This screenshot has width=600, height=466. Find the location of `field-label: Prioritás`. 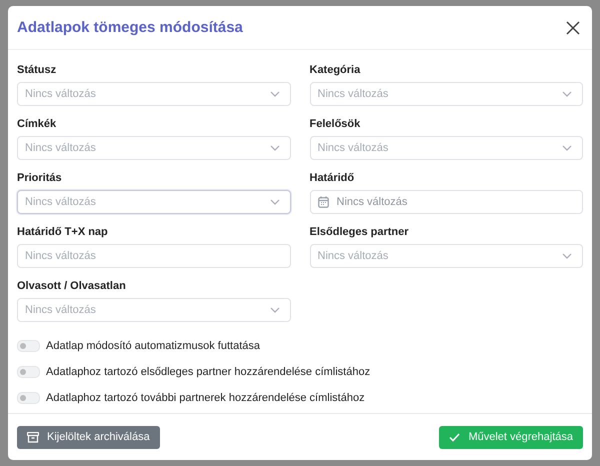

field-label: Prioritás is located at coordinates (40, 178).